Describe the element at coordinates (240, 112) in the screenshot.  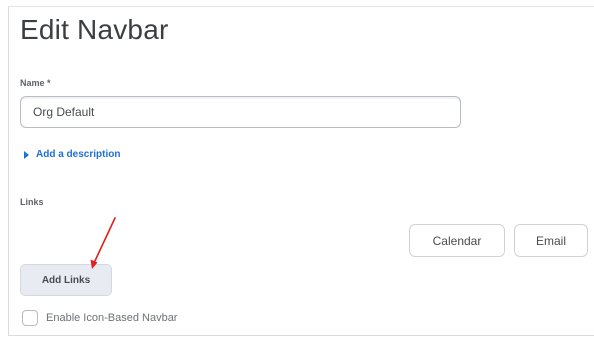
I see `name-input` at that location.